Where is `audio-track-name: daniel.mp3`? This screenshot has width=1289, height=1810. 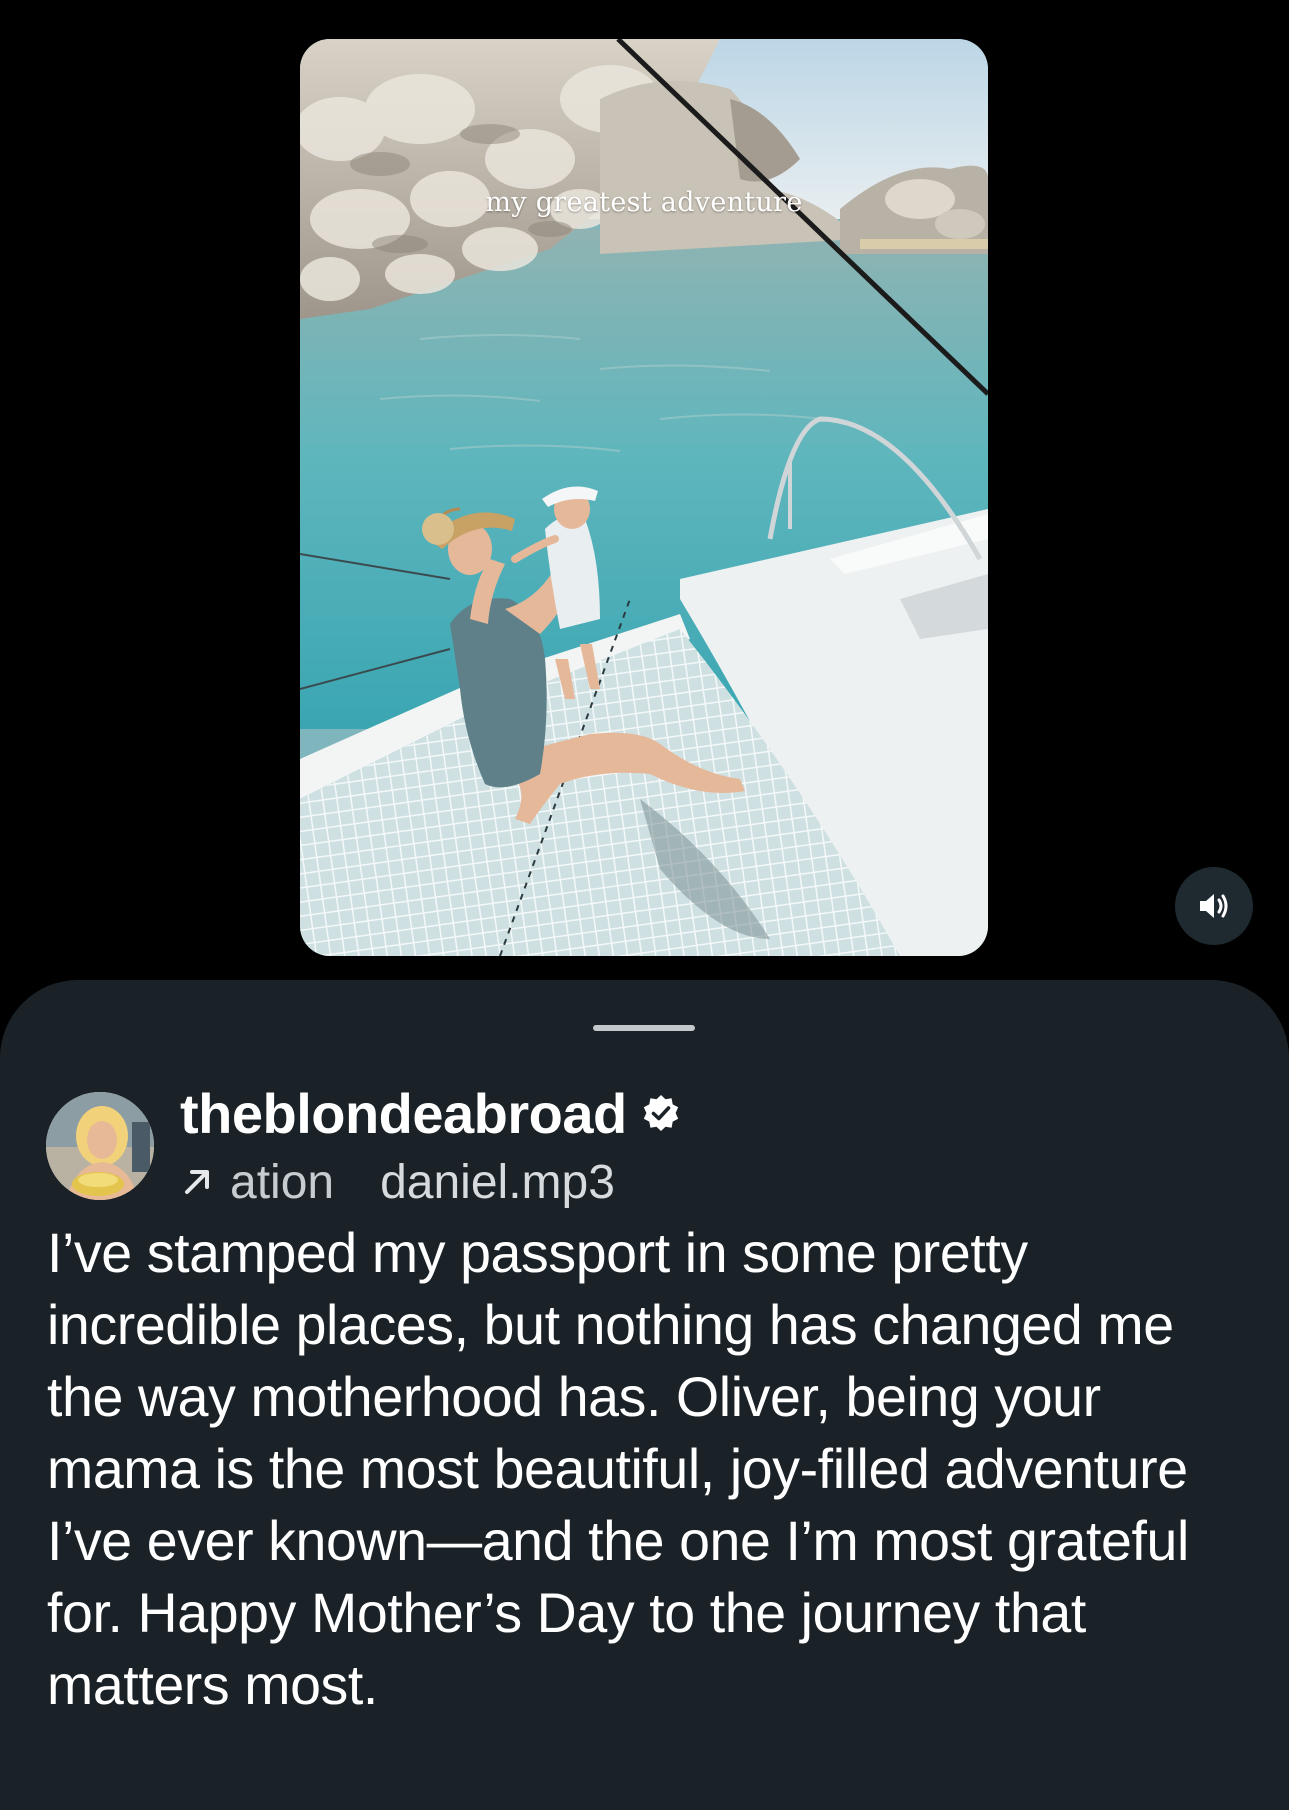
audio-track-name: daniel.mp3 is located at coordinates (497, 1182).